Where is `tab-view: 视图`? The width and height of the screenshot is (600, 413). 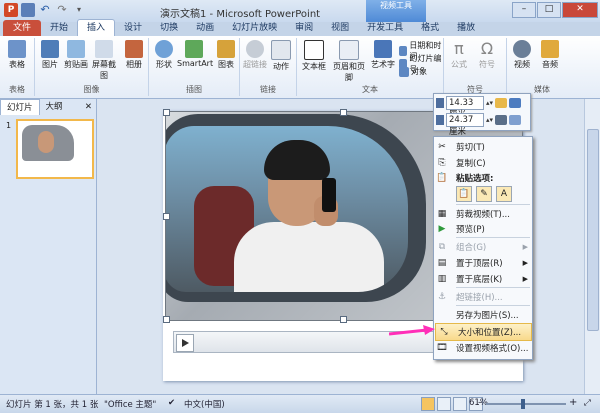 tab-view: 视图 is located at coordinates (340, 28).